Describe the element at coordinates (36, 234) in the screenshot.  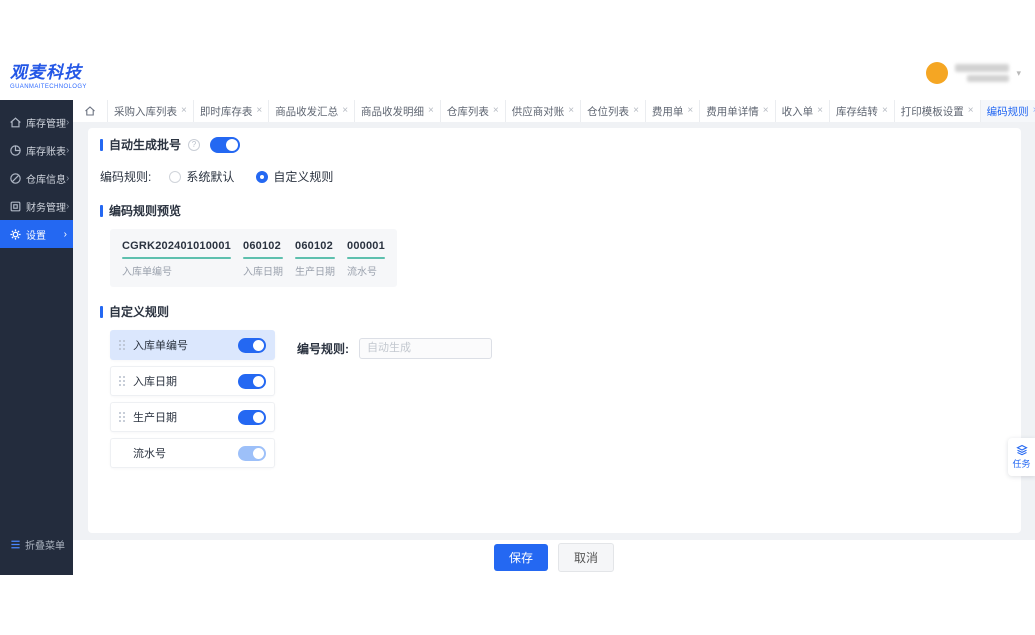
I see `sidebar-item-settings: 设置 ›` at that location.